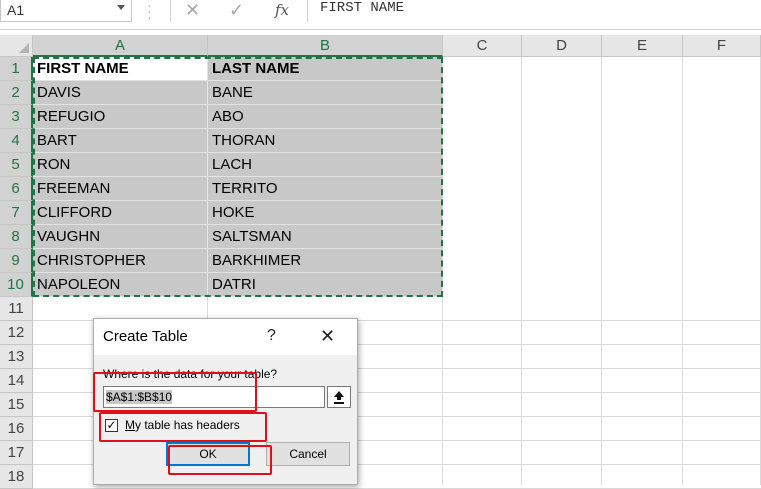 The height and width of the screenshot is (489, 761). What do you see at coordinates (325, 46) in the screenshot?
I see `column-header-b: B` at bounding box center [325, 46].